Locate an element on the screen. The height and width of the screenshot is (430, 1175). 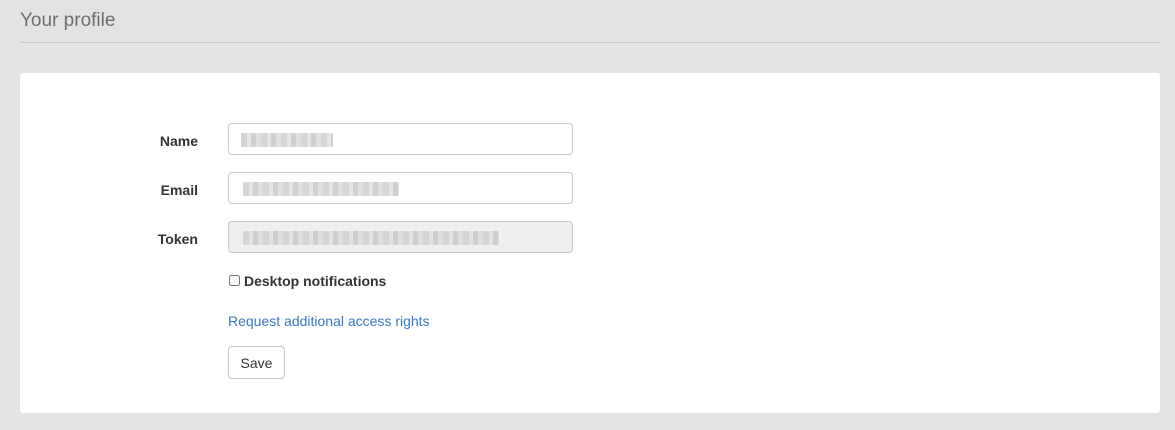
token-field-wrapper is located at coordinates (400, 237).